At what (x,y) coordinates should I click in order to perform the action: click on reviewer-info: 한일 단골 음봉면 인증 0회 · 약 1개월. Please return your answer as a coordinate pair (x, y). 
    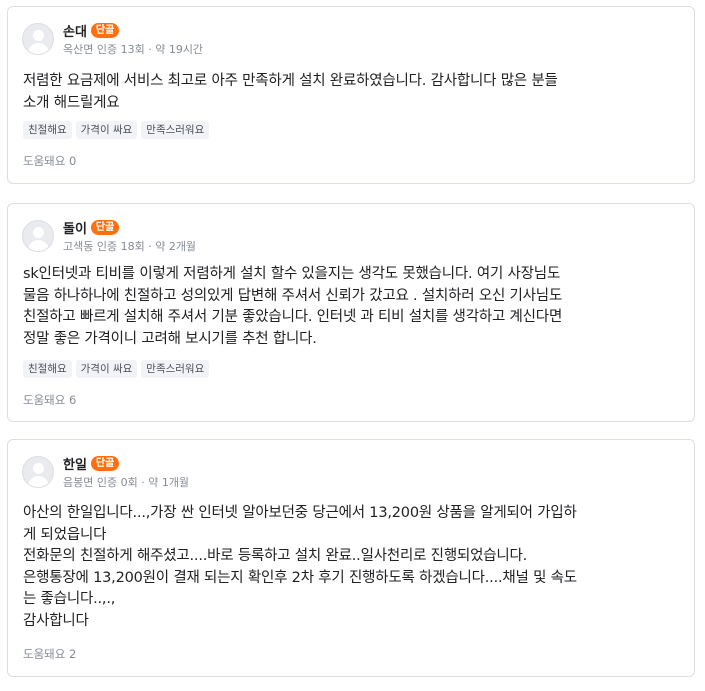
    Looking at the image, I should click on (126, 472).